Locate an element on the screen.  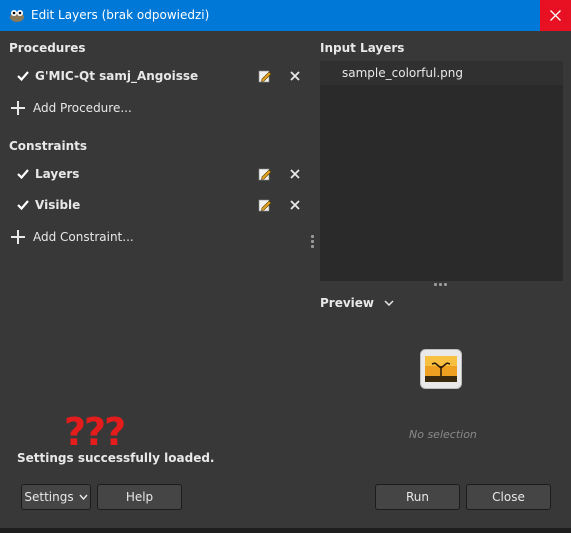
close-button: Close is located at coordinates (508, 497).